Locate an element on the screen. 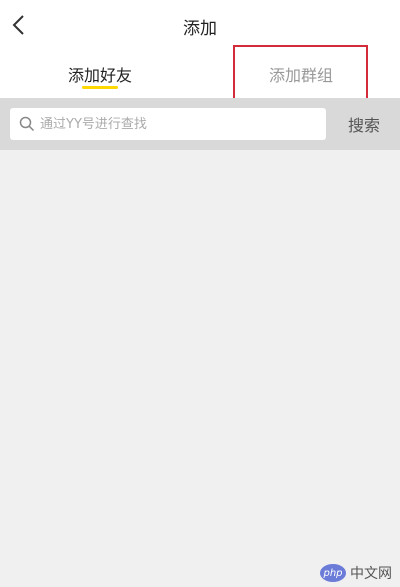 The image size is (400, 587). header-bar: 添加 is located at coordinates (200, 25).